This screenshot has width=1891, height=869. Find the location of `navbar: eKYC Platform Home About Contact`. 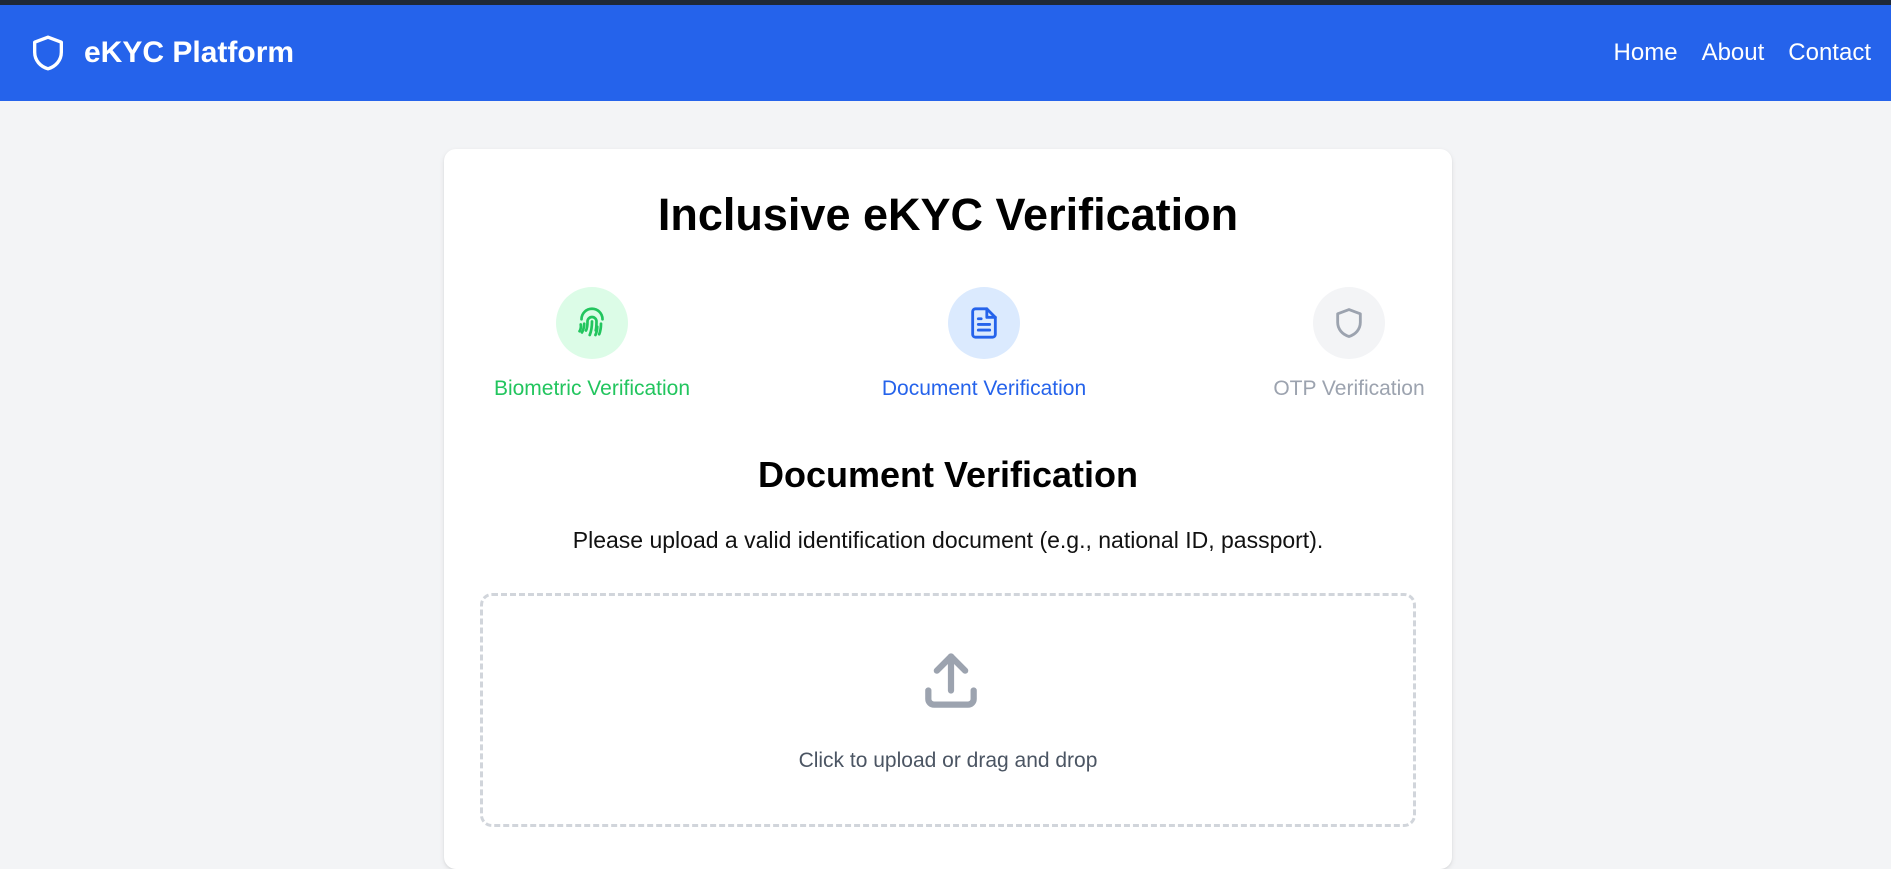

navbar: eKYC Platform Home About Contact is located at coordinates (945, 53).